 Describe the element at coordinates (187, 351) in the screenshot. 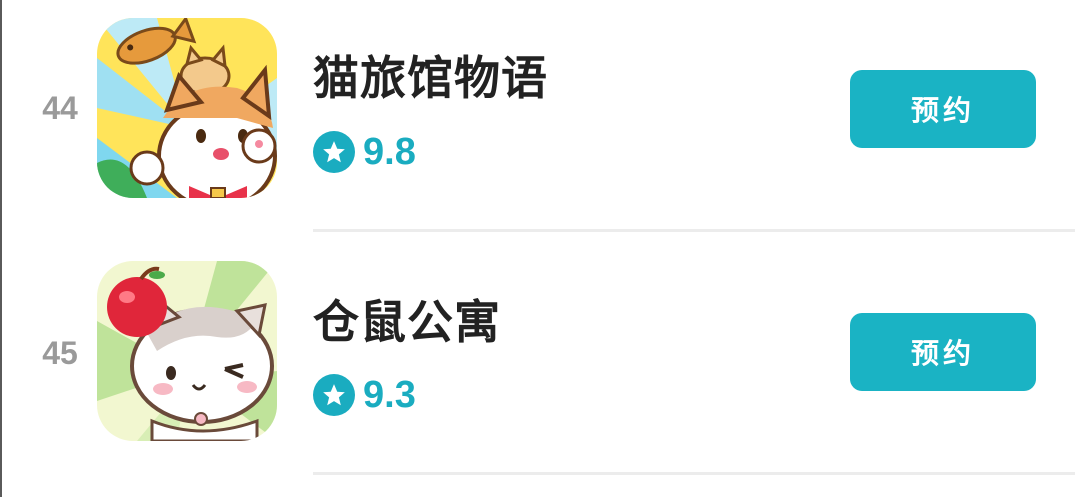

I see `hamster-apartment-app-icon` at that location.